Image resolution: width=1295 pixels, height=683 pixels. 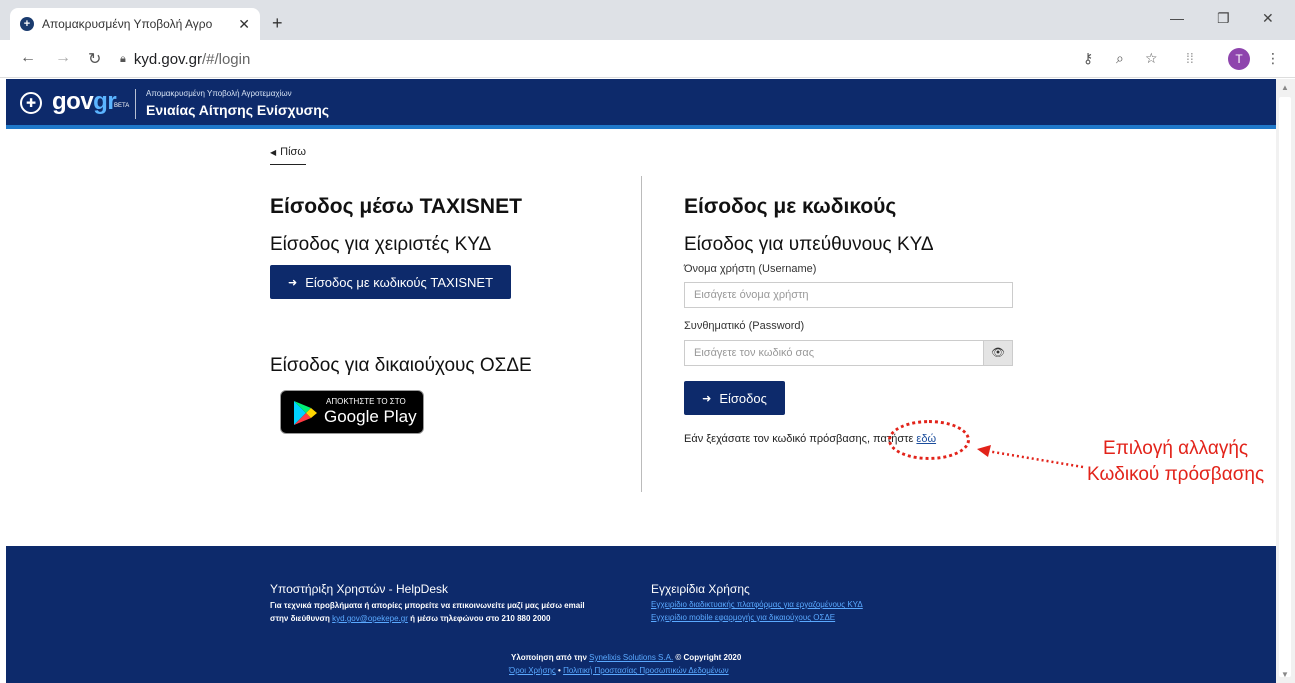 What do you see at coordinates (359, 589) in the screenshot?
I see `helpdesk-title: Υποστήριξη Χρηστών - HelpDesk` at bounding box center [359, 589].